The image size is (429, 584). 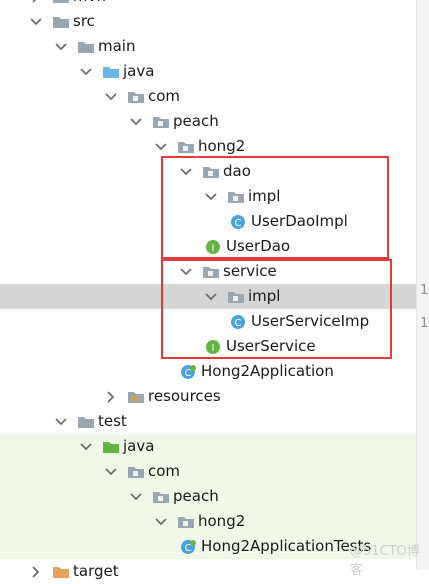 What do you see at coordinates (222, 521) in the screenshot?
I see `tree-item-label: hong2` at bounding box center [222, 521].